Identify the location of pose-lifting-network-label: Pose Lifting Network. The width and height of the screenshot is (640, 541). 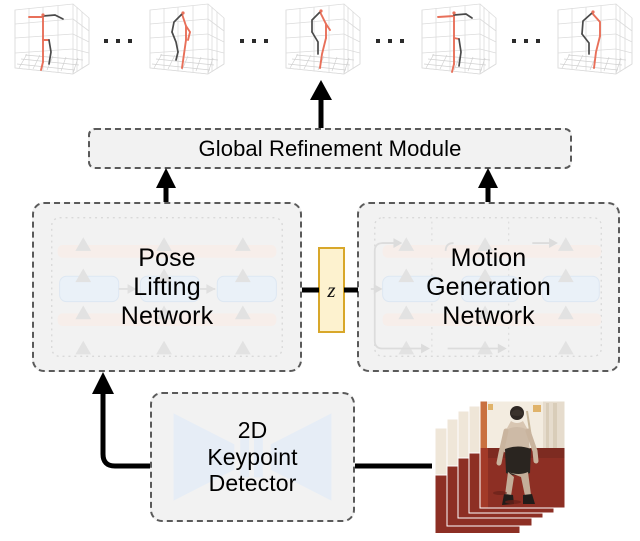
(167, 286).